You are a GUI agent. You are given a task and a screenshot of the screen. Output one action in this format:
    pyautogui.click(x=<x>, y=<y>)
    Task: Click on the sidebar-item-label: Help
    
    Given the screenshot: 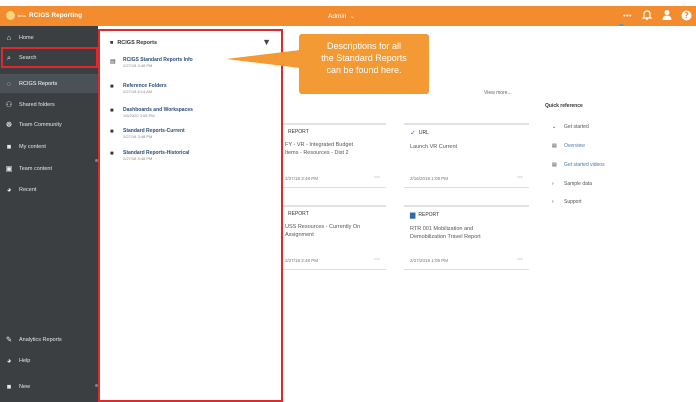 What is the action you would take?
    pyautogui.click(x=25, y=360)
    